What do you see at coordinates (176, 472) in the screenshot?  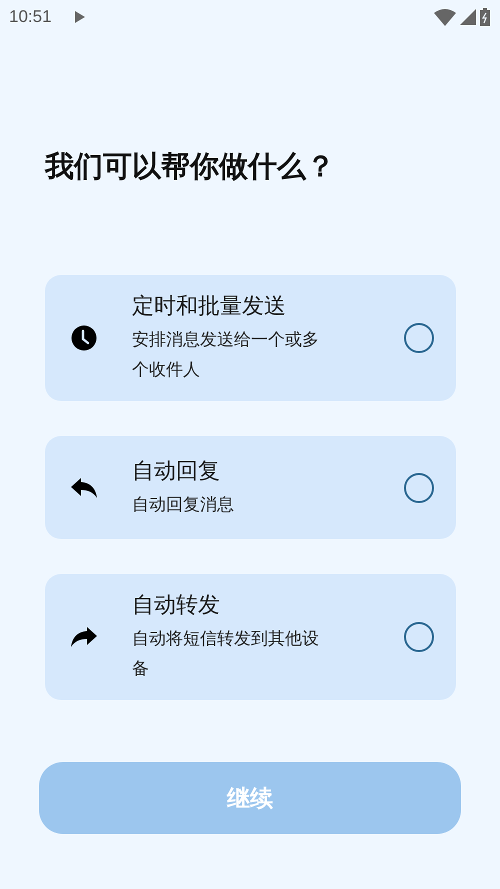 I see `option-title: 自动回复` at bounding box center [176, 472].